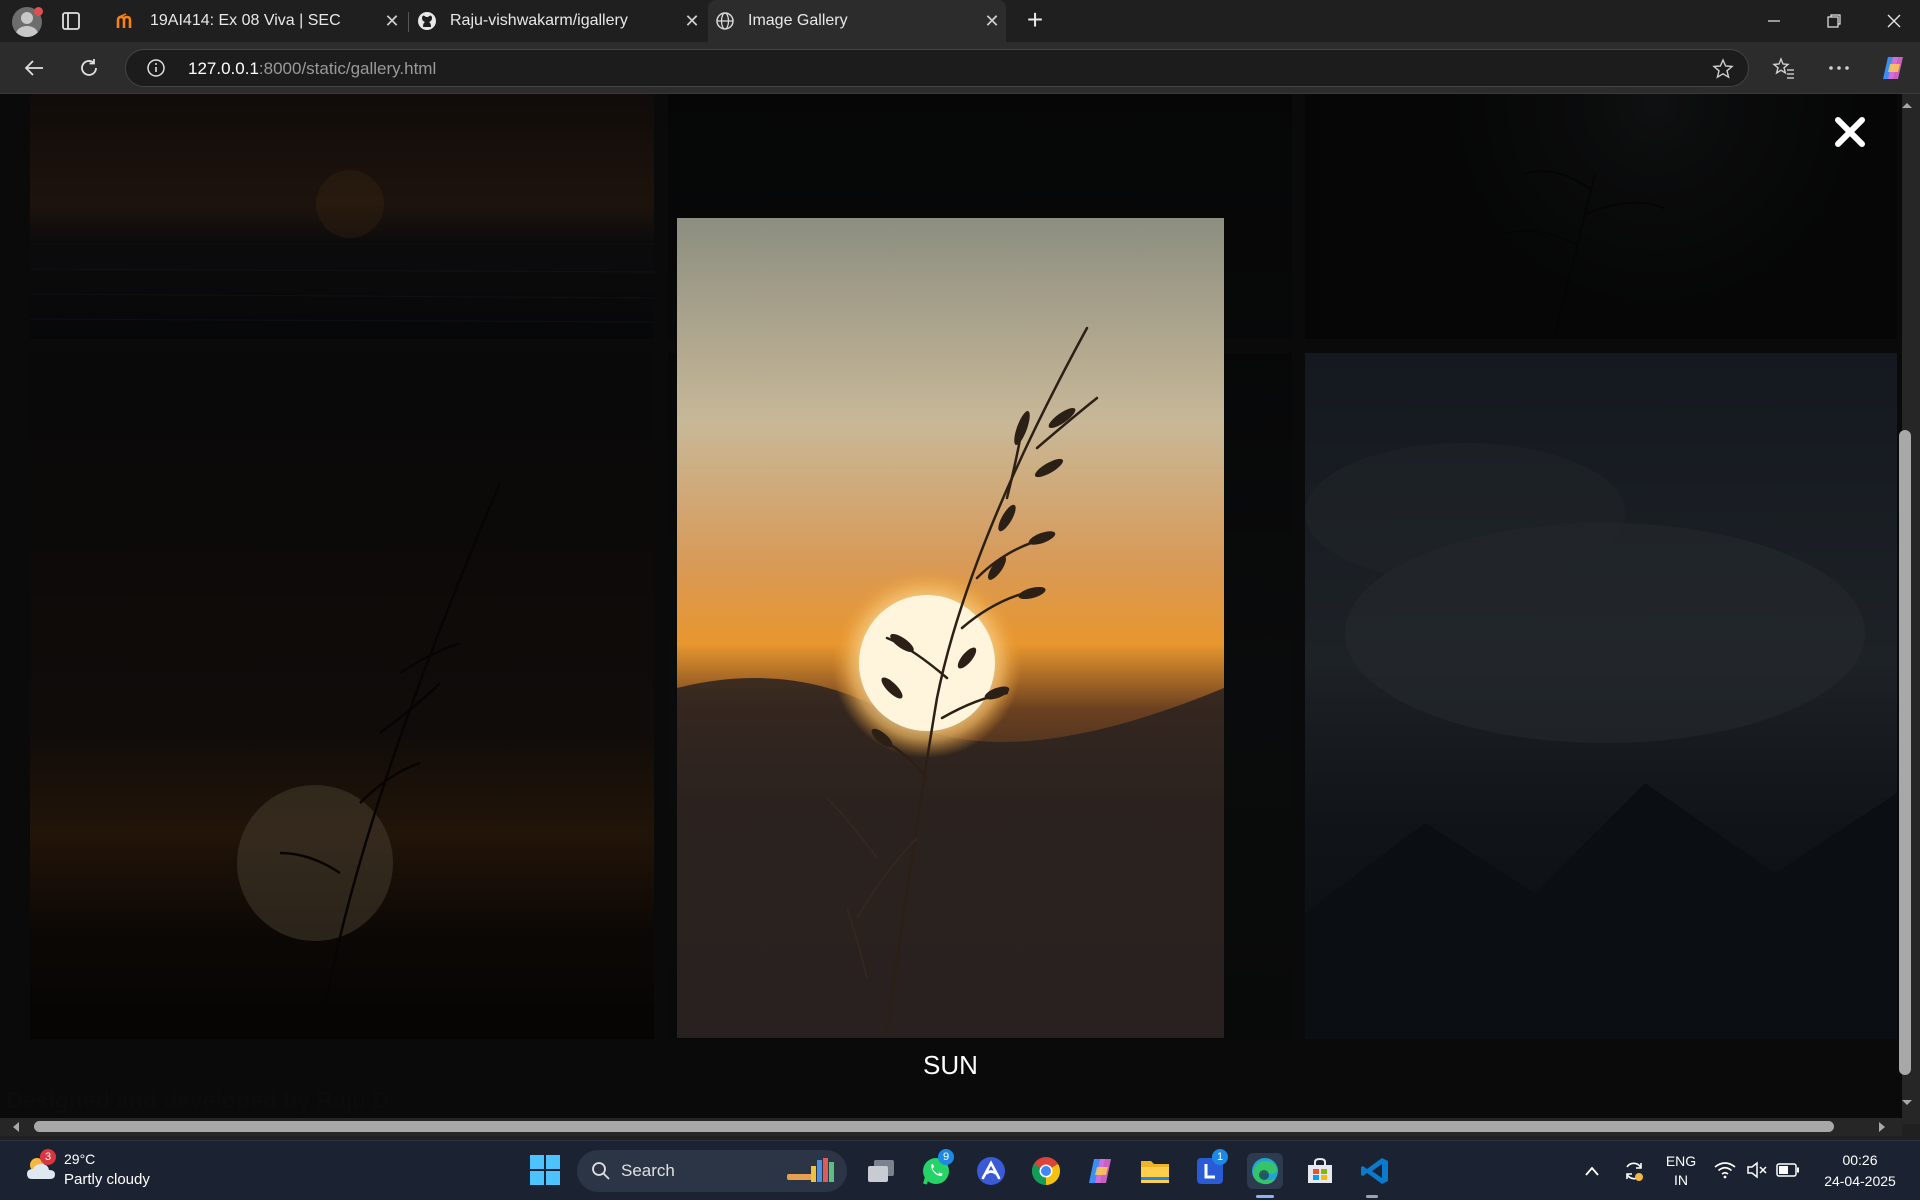 This screenshot has width=1920, height=1200. What do you see at coordinates (1757, 1170) in the screenshot?
I see `speaker-muted-icon` at bounding box center [1757, 1170].